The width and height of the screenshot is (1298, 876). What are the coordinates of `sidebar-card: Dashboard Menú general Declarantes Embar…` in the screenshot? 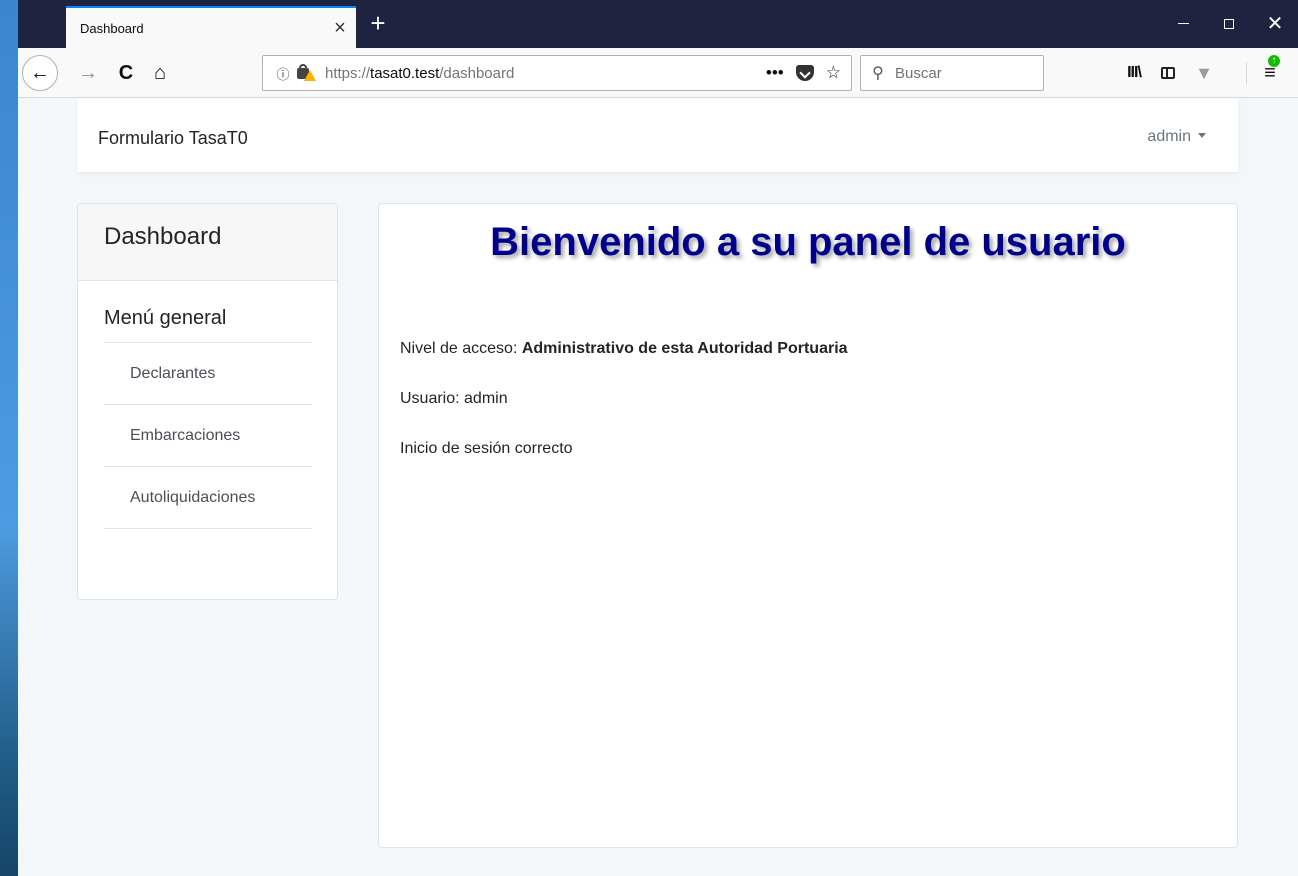 It's located at (207, 401).